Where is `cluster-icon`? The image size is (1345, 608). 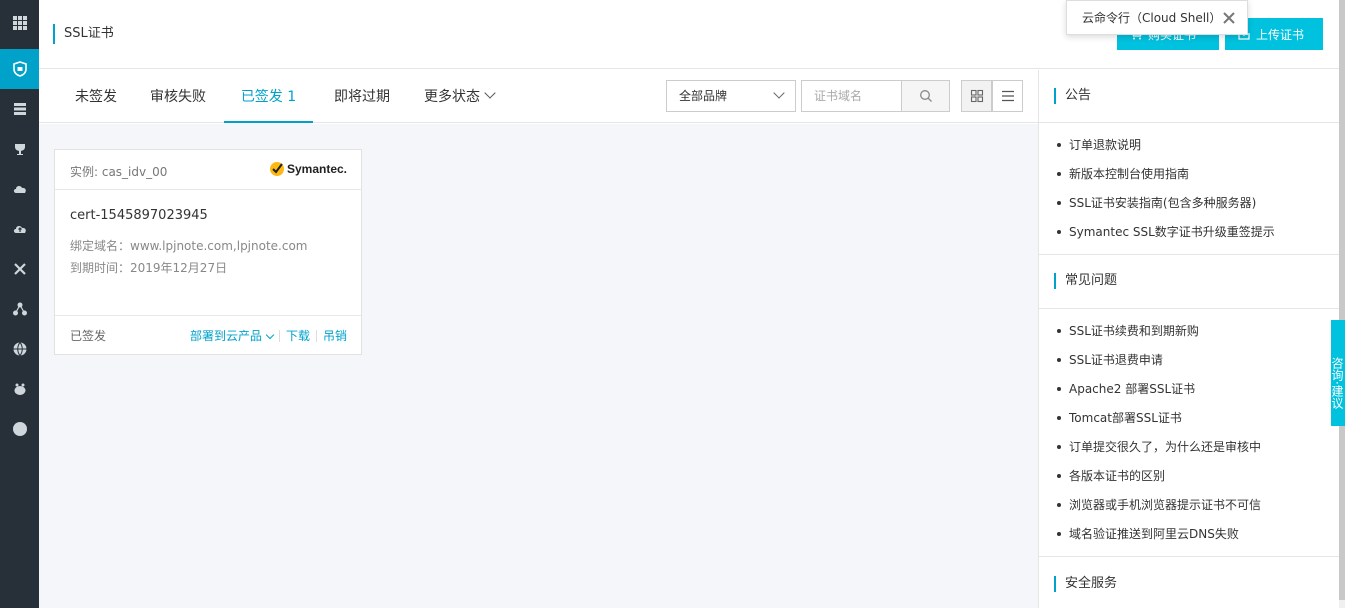
cluster-icon is located at coordinates (19, 309).